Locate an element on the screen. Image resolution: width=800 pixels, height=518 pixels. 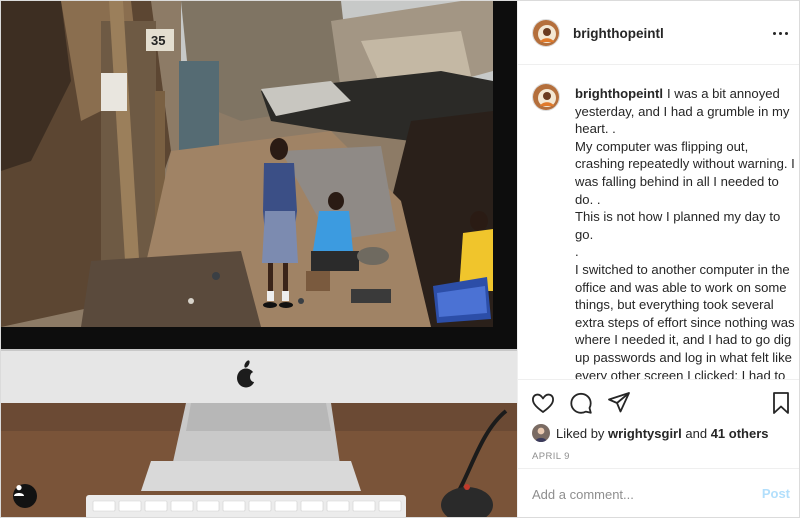
more-options-button is located at coordinates (780, 33).